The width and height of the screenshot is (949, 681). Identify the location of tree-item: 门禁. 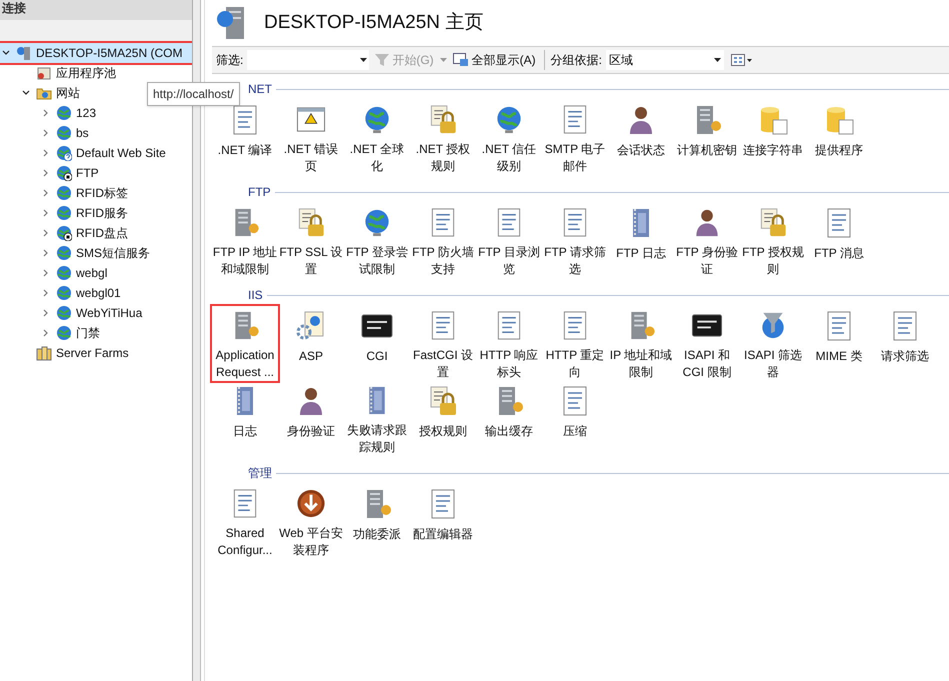
(116, 333).